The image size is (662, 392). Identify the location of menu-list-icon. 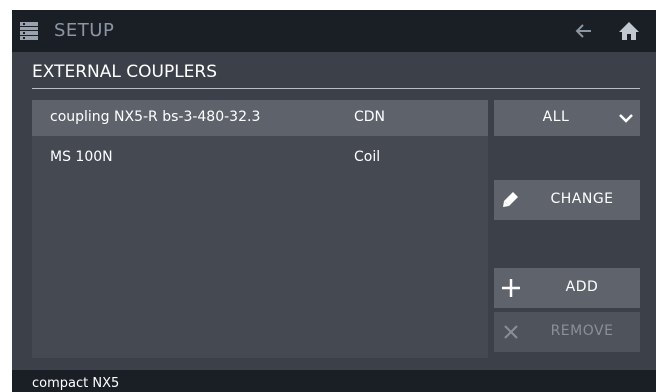
(29, 31).